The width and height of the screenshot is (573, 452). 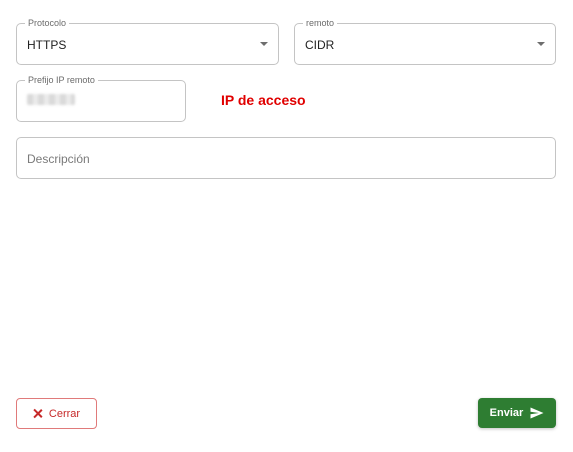 I want to click on enviar-button: Enviar, so click(x=517, y=413).